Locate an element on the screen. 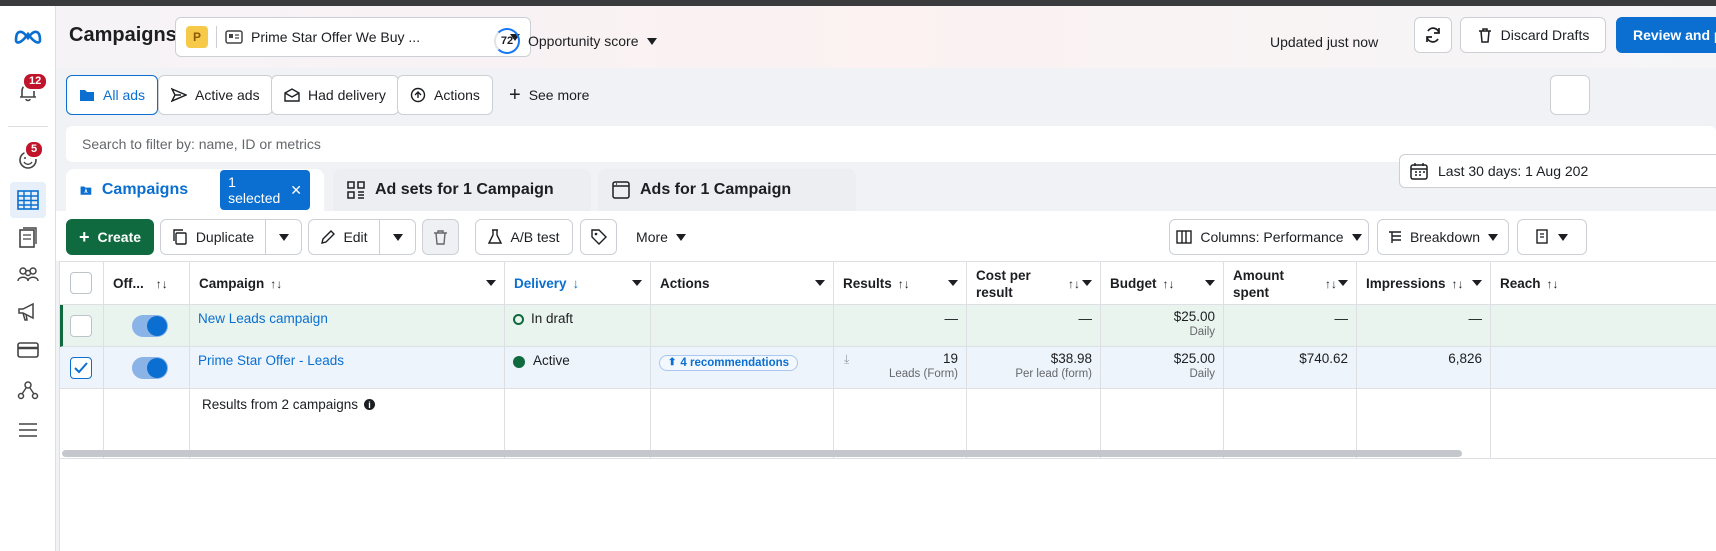 Image resolution: width=1716 pixels, height=551 pixels. horizontal-scrollbar is located at coordinates (762, 453).